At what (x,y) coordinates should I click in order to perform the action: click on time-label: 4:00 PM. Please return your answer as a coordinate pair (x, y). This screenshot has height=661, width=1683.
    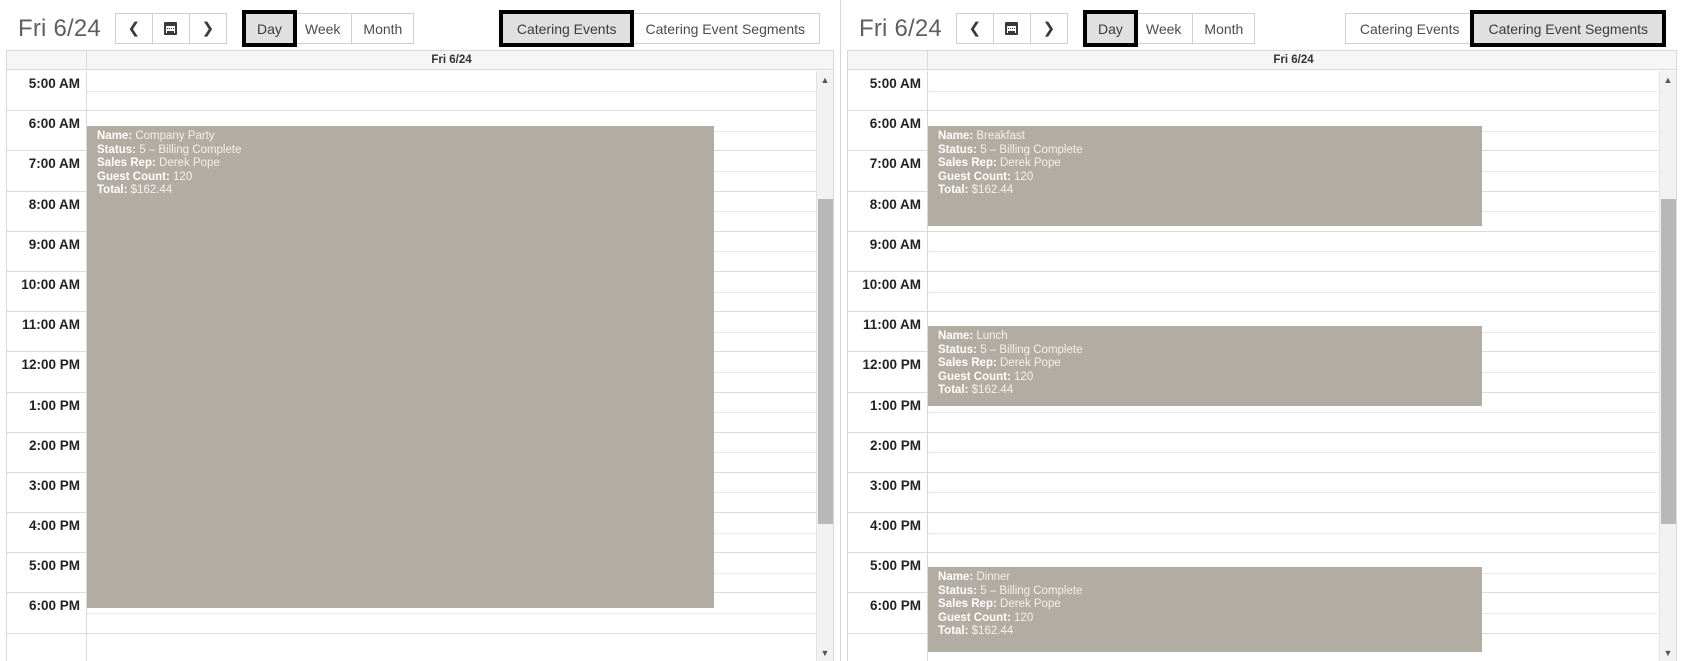
    Looking at the image, I should click on (895, 526).